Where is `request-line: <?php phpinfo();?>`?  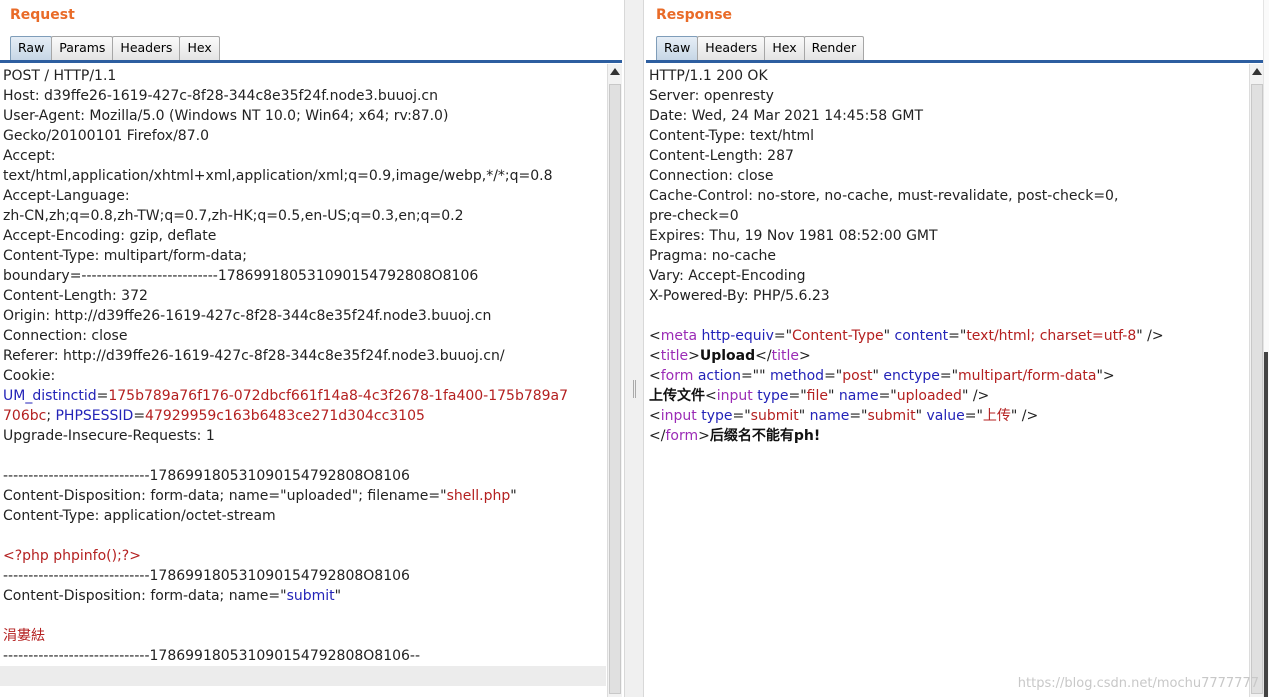 request-line: <?php phpinfo();?> is located at coordinates (304, 556).